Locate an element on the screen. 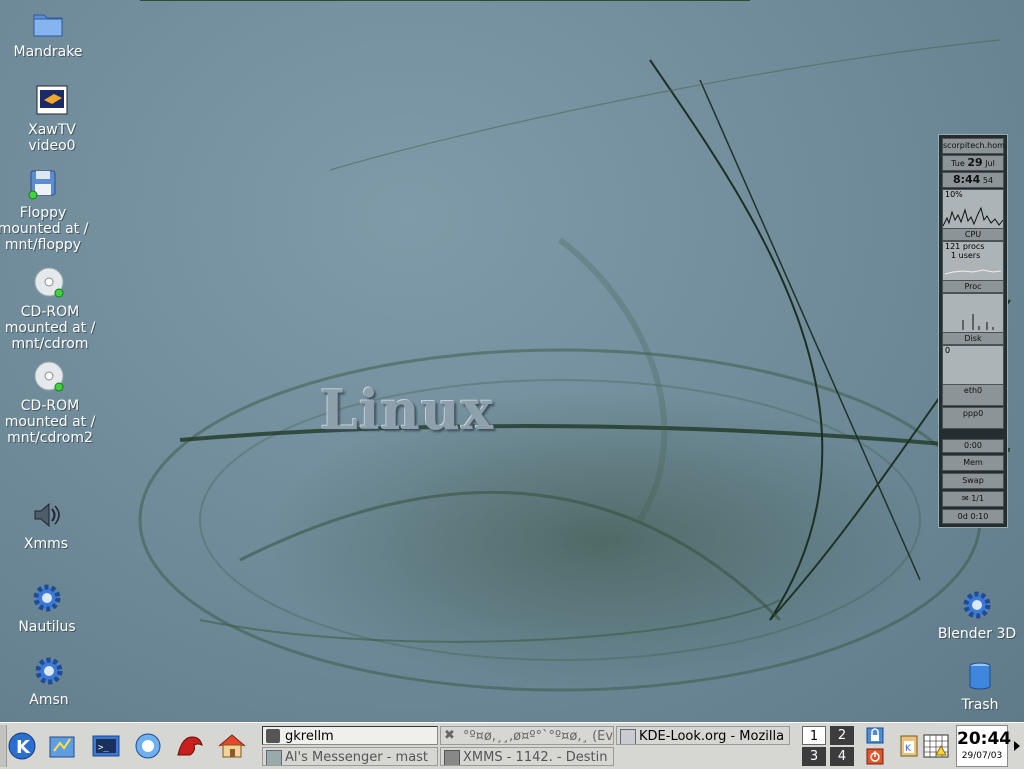 The width and height of the screenshot is (1024, 769). messenger-icon is located at coordinates (274, 757).